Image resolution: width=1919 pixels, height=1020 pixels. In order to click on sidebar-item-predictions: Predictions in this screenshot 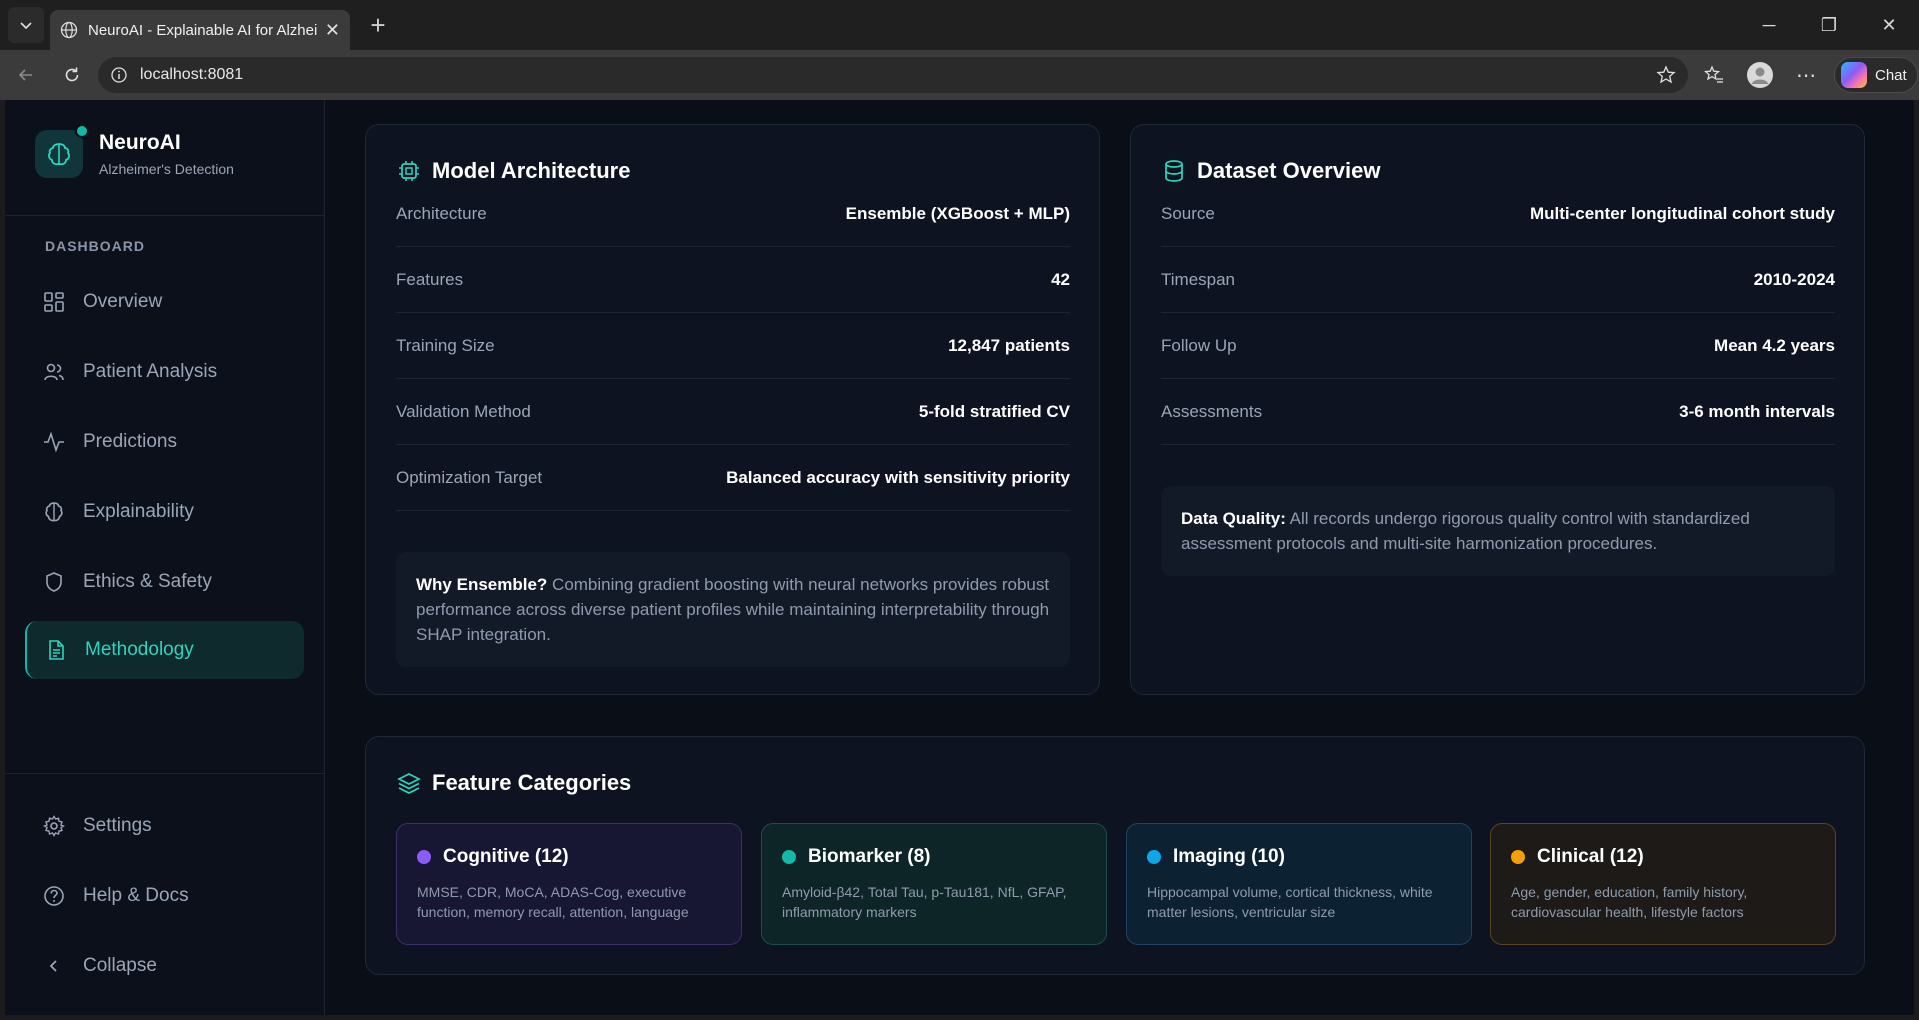, I will do `click(164, 442)`.